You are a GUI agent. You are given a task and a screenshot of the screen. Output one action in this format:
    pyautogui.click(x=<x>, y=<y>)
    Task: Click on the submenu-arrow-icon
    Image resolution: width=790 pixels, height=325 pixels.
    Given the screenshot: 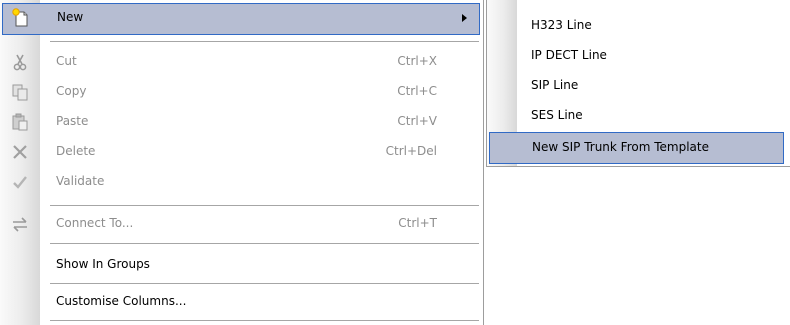 What is the action you would take?
    pyautogui.click(x=464, y=18)
    